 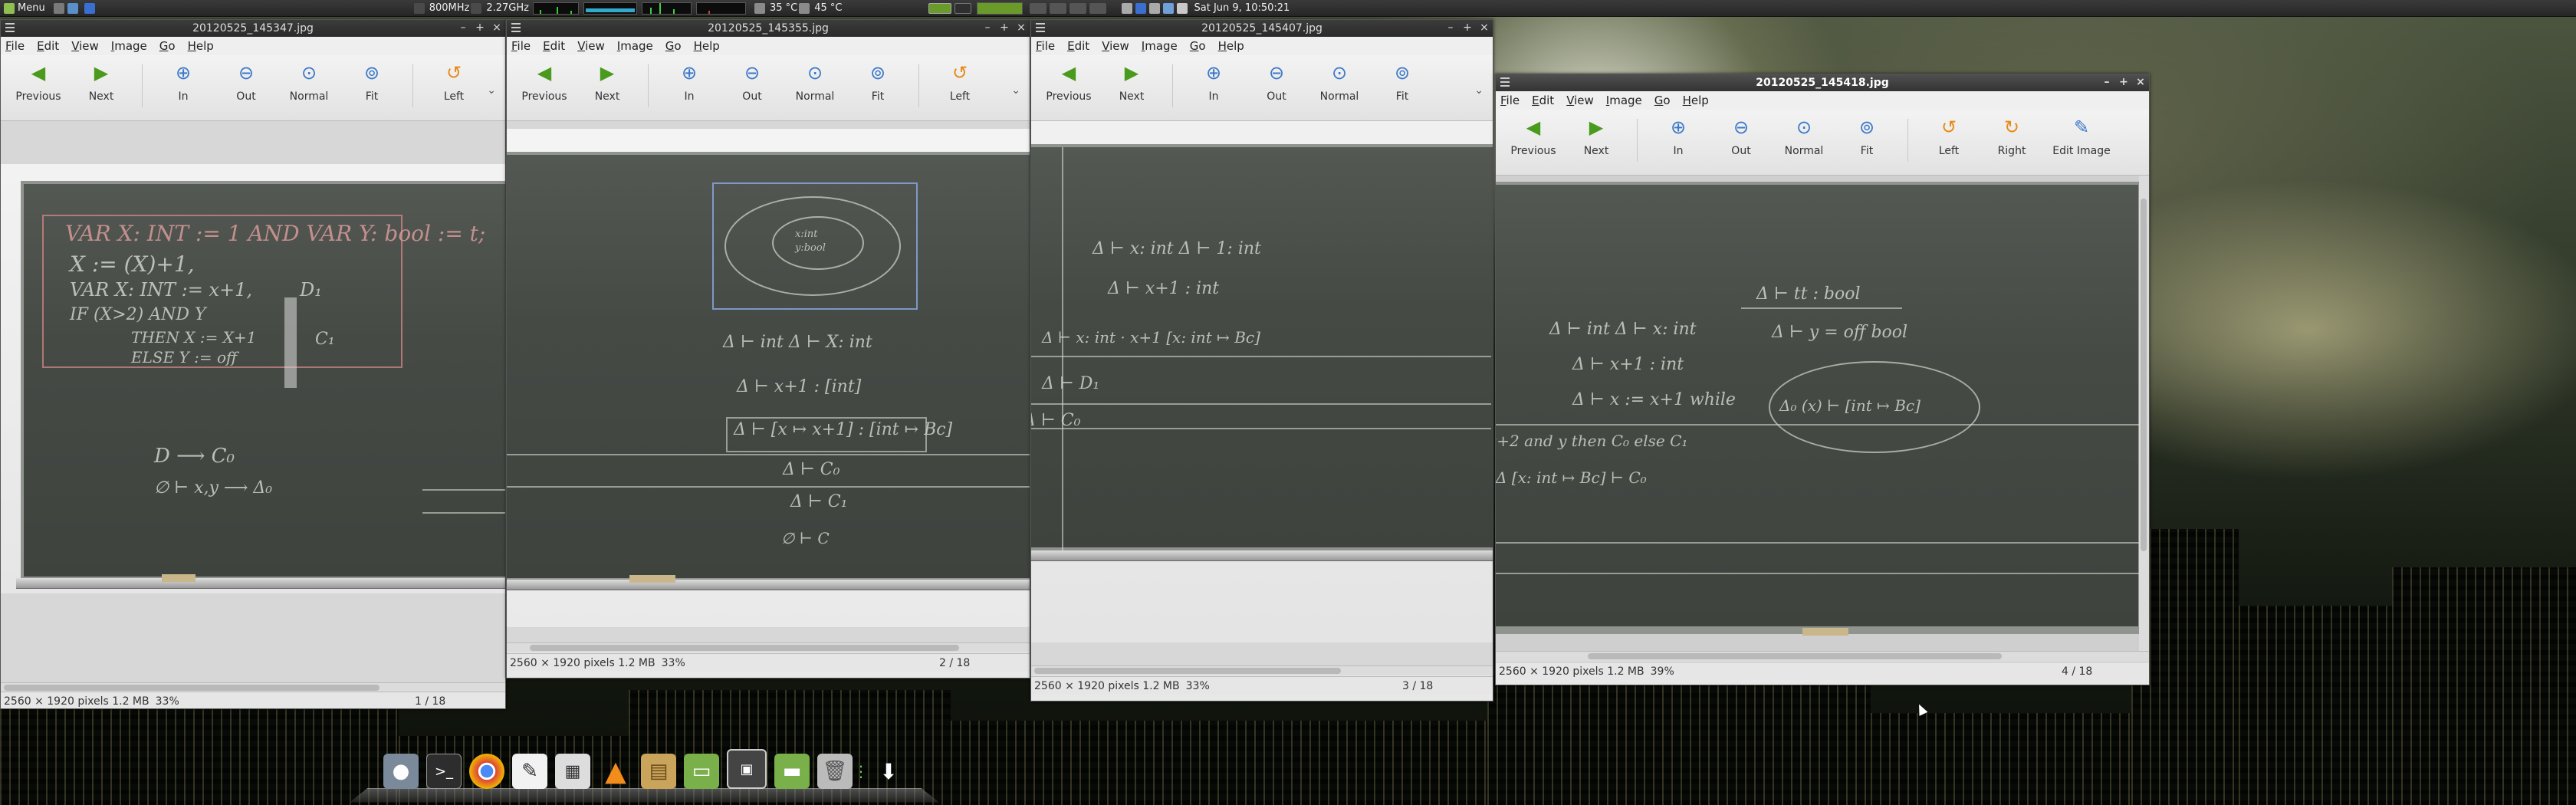 What do you see at coordinates (72, 8) in the screenshot?
I see `file-manager-icon` at bounding box center [72, 8].